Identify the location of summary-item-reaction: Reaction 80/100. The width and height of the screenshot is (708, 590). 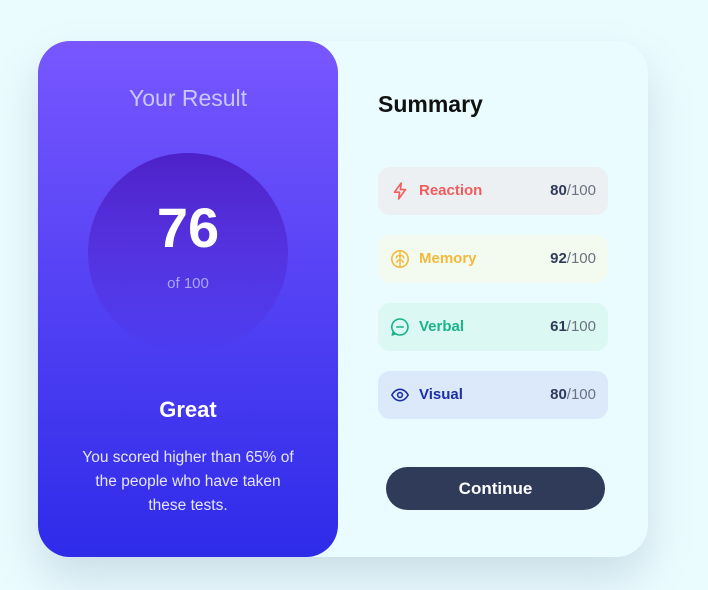
(493, 191).